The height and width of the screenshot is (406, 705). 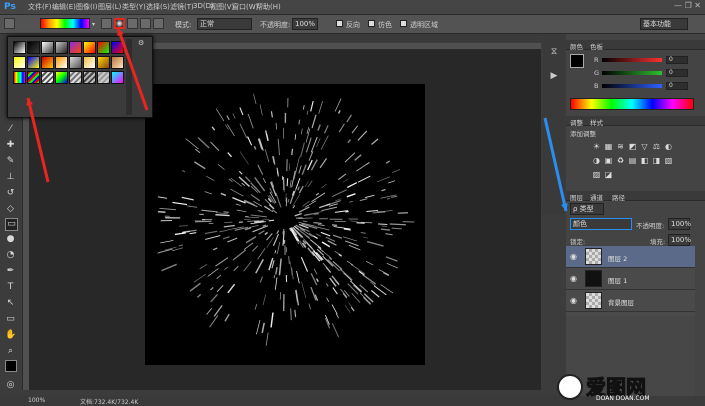 I want to click on red-arrow-to-swatch, so click(x=38, y=140).